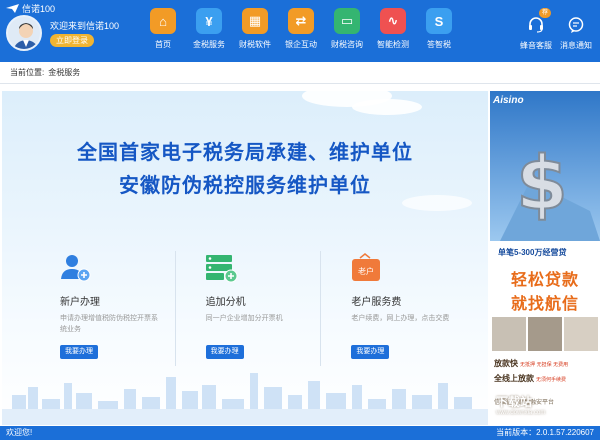  I want to click on nav-label: 答智税, so click(439, 44).